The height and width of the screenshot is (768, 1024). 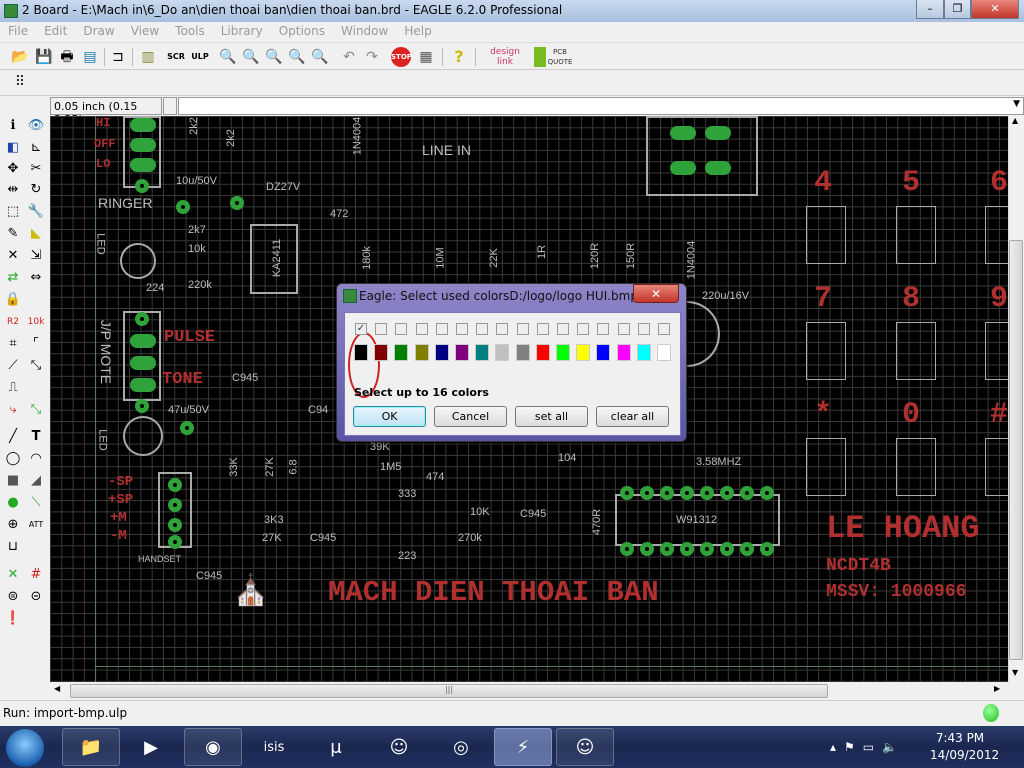 I want to click on clock: 7:43 PM 14/09/2012, so click(x=964, y=747).